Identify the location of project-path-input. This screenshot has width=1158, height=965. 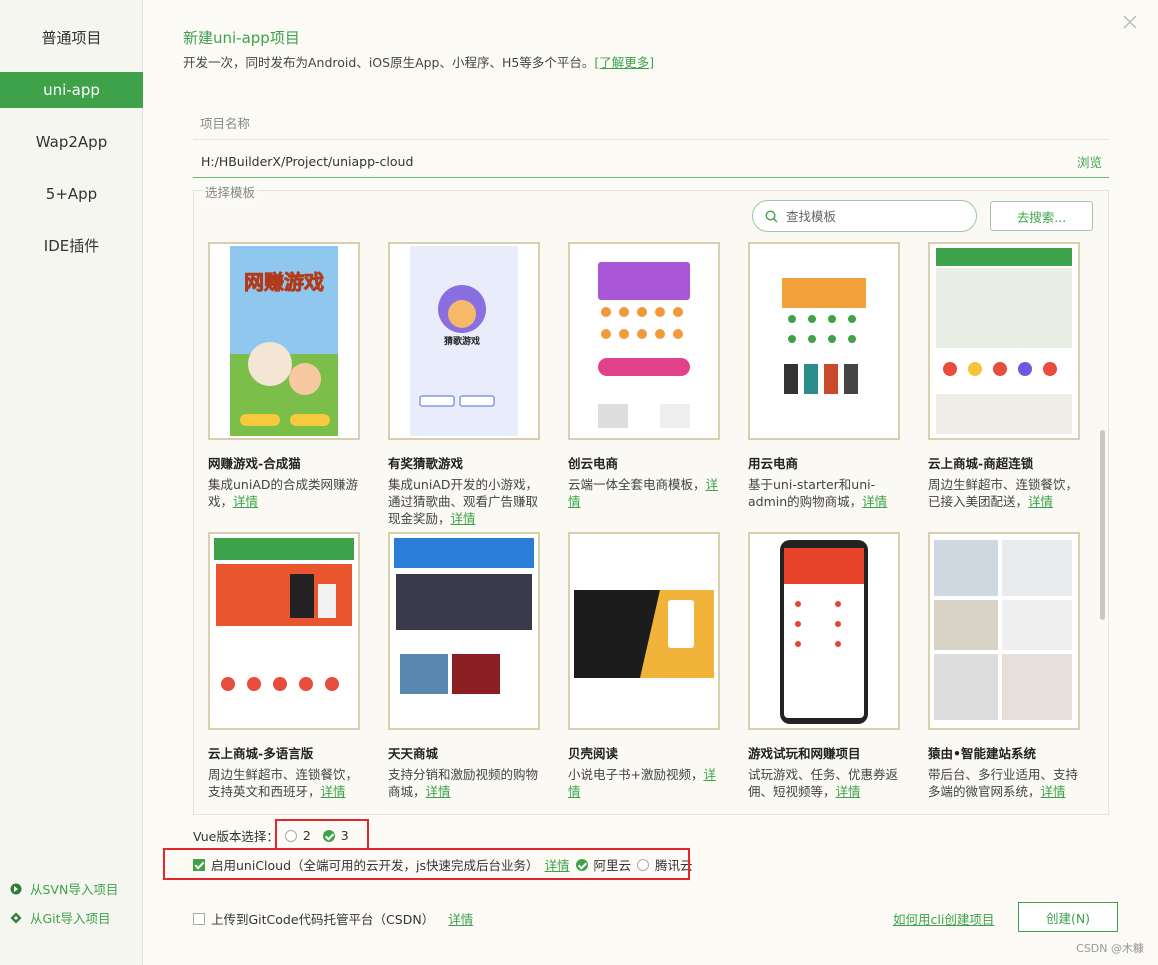
(636, 161).